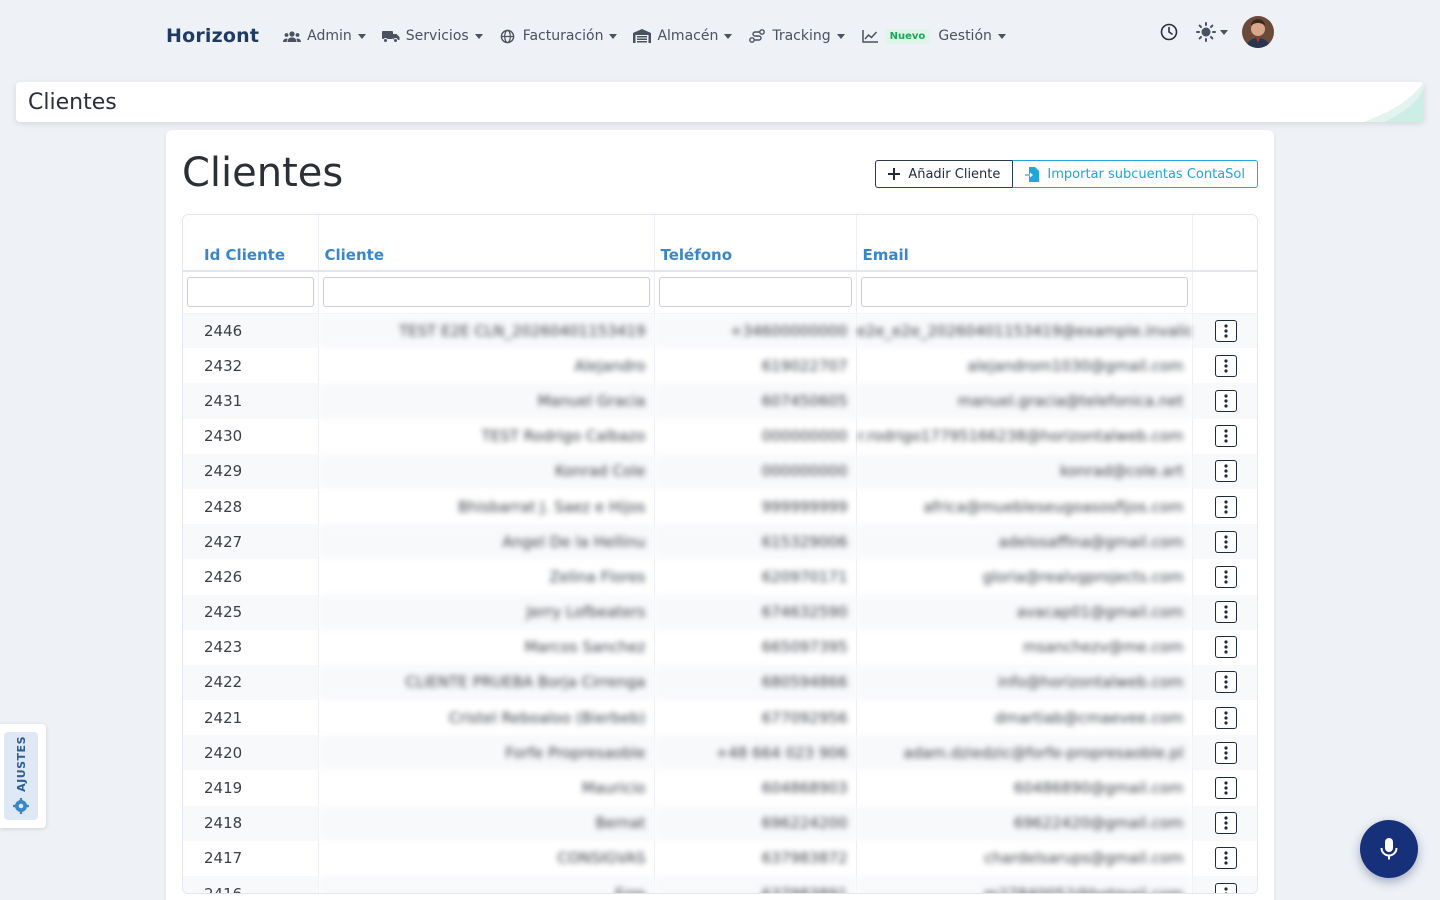 The height and width of the screenshot is (900, 1440). I want to click on filter-email-input, so click(1024, 292).